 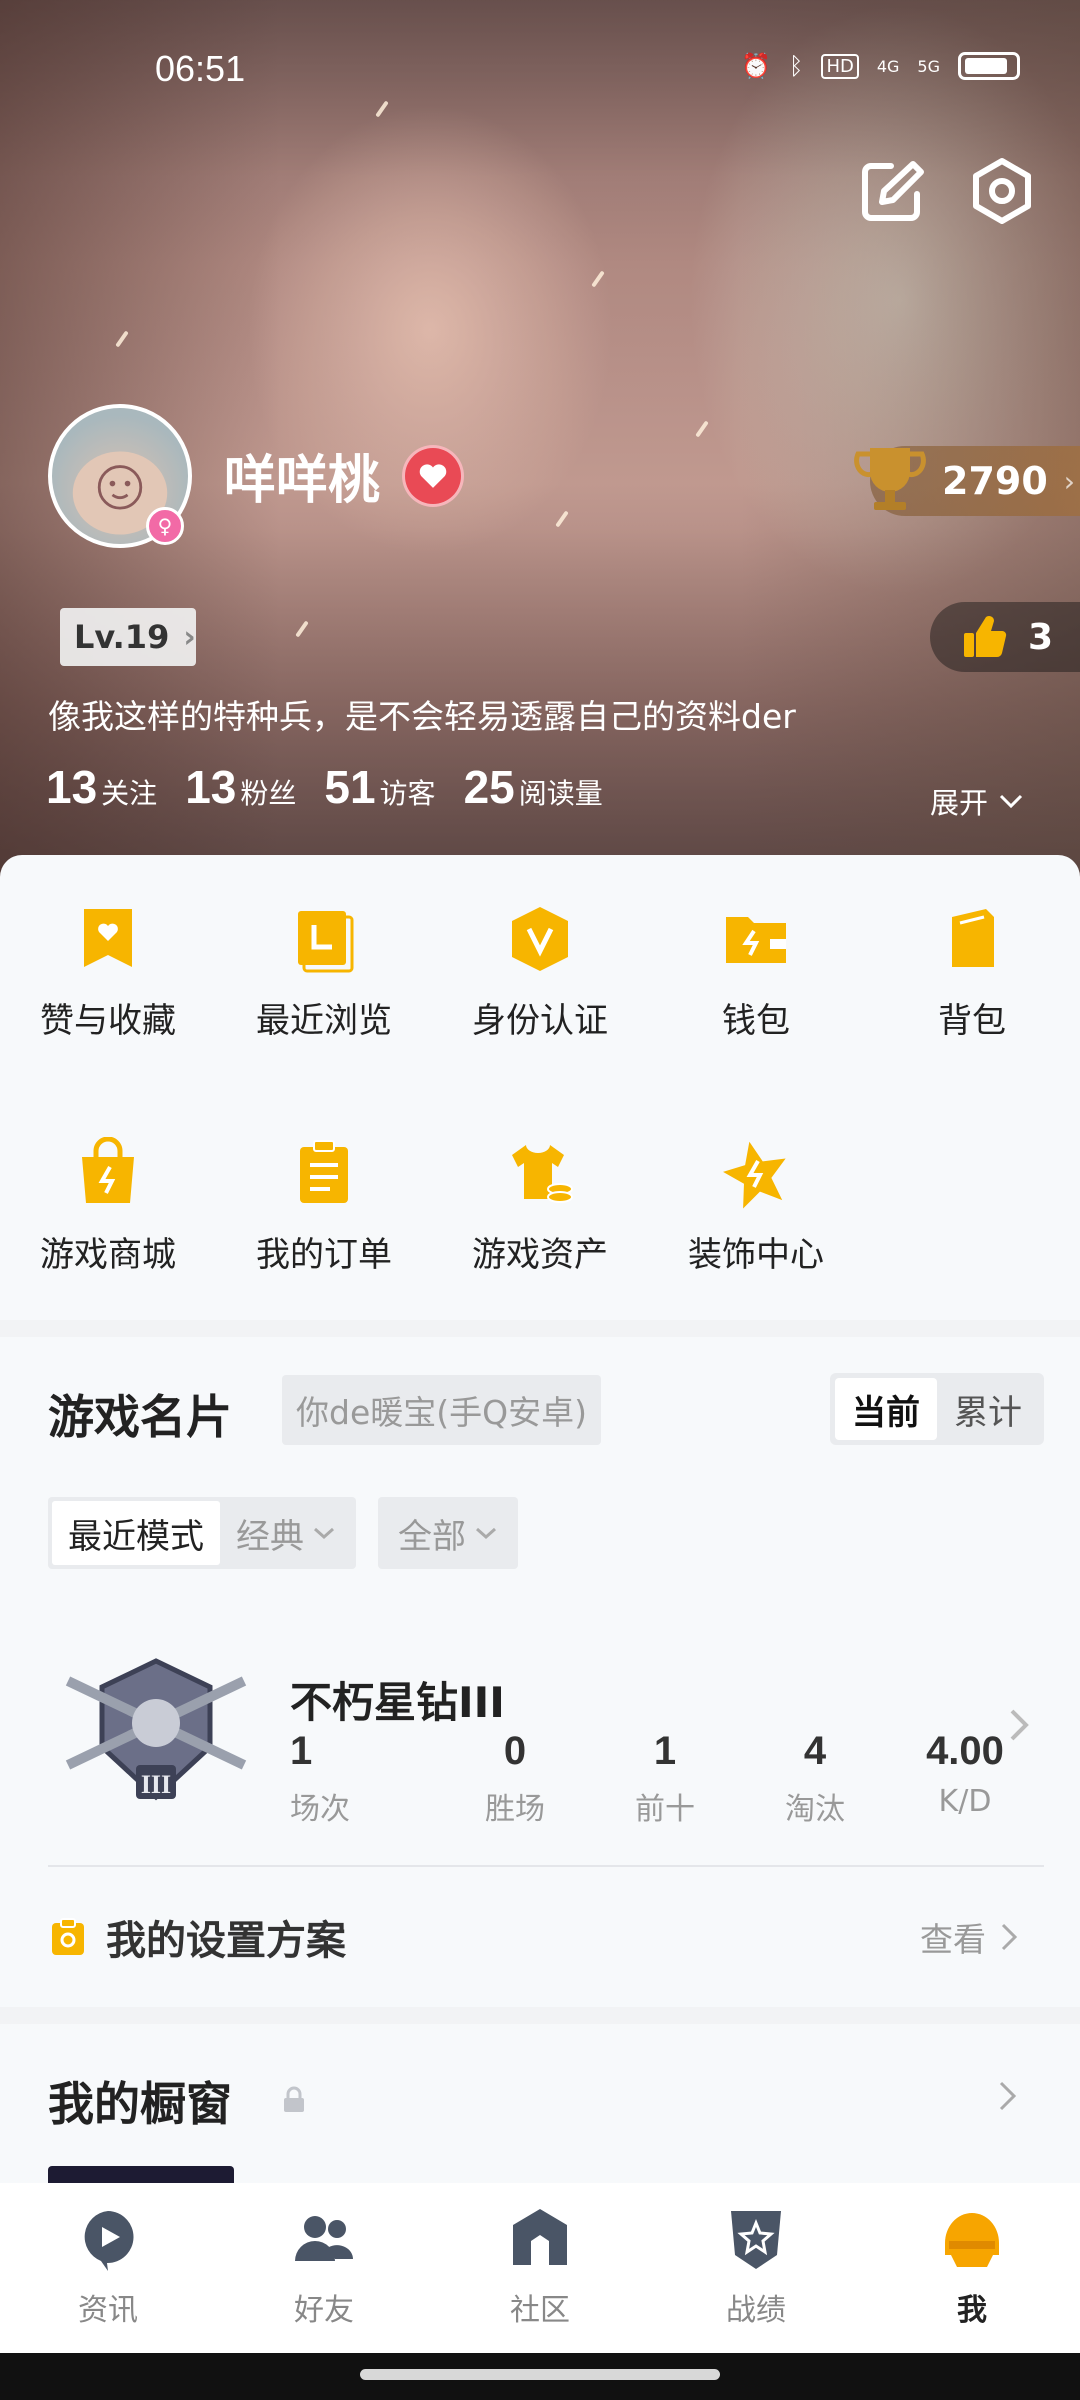 What do you see at coordinates (965, 1801) in the screenshot?
I see `stat-label: K/D` at bounding box center [965, 1801].